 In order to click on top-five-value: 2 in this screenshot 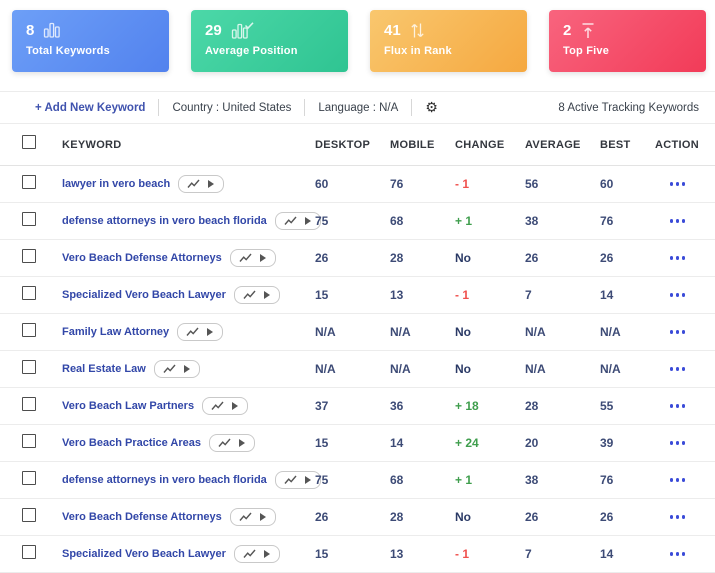, I will do `click(567, 30)`.